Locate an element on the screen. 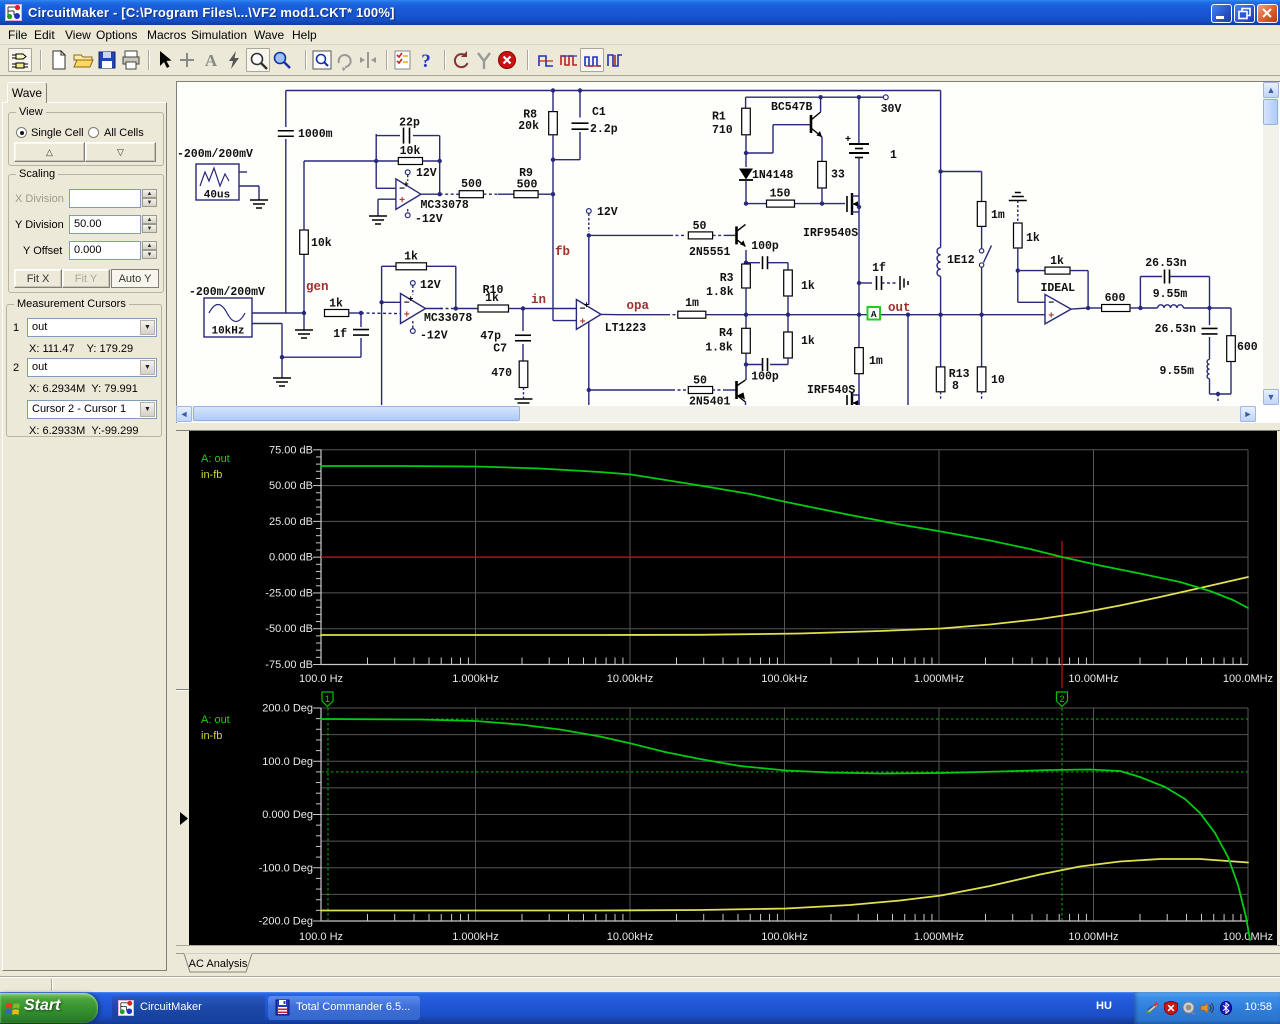 This screenshot has width=1280, height=1024. svg-text: A is located at coordinates (211, 60).